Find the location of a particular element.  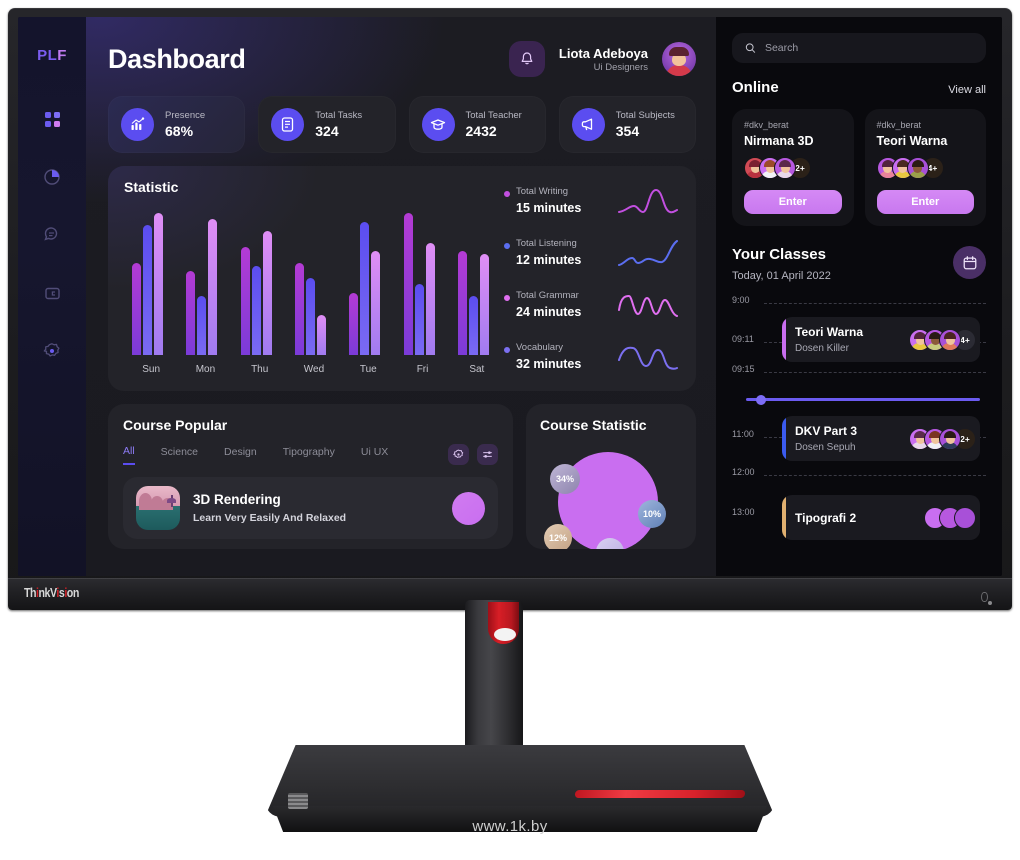

calendar-button is located at coordinates (969, 262).